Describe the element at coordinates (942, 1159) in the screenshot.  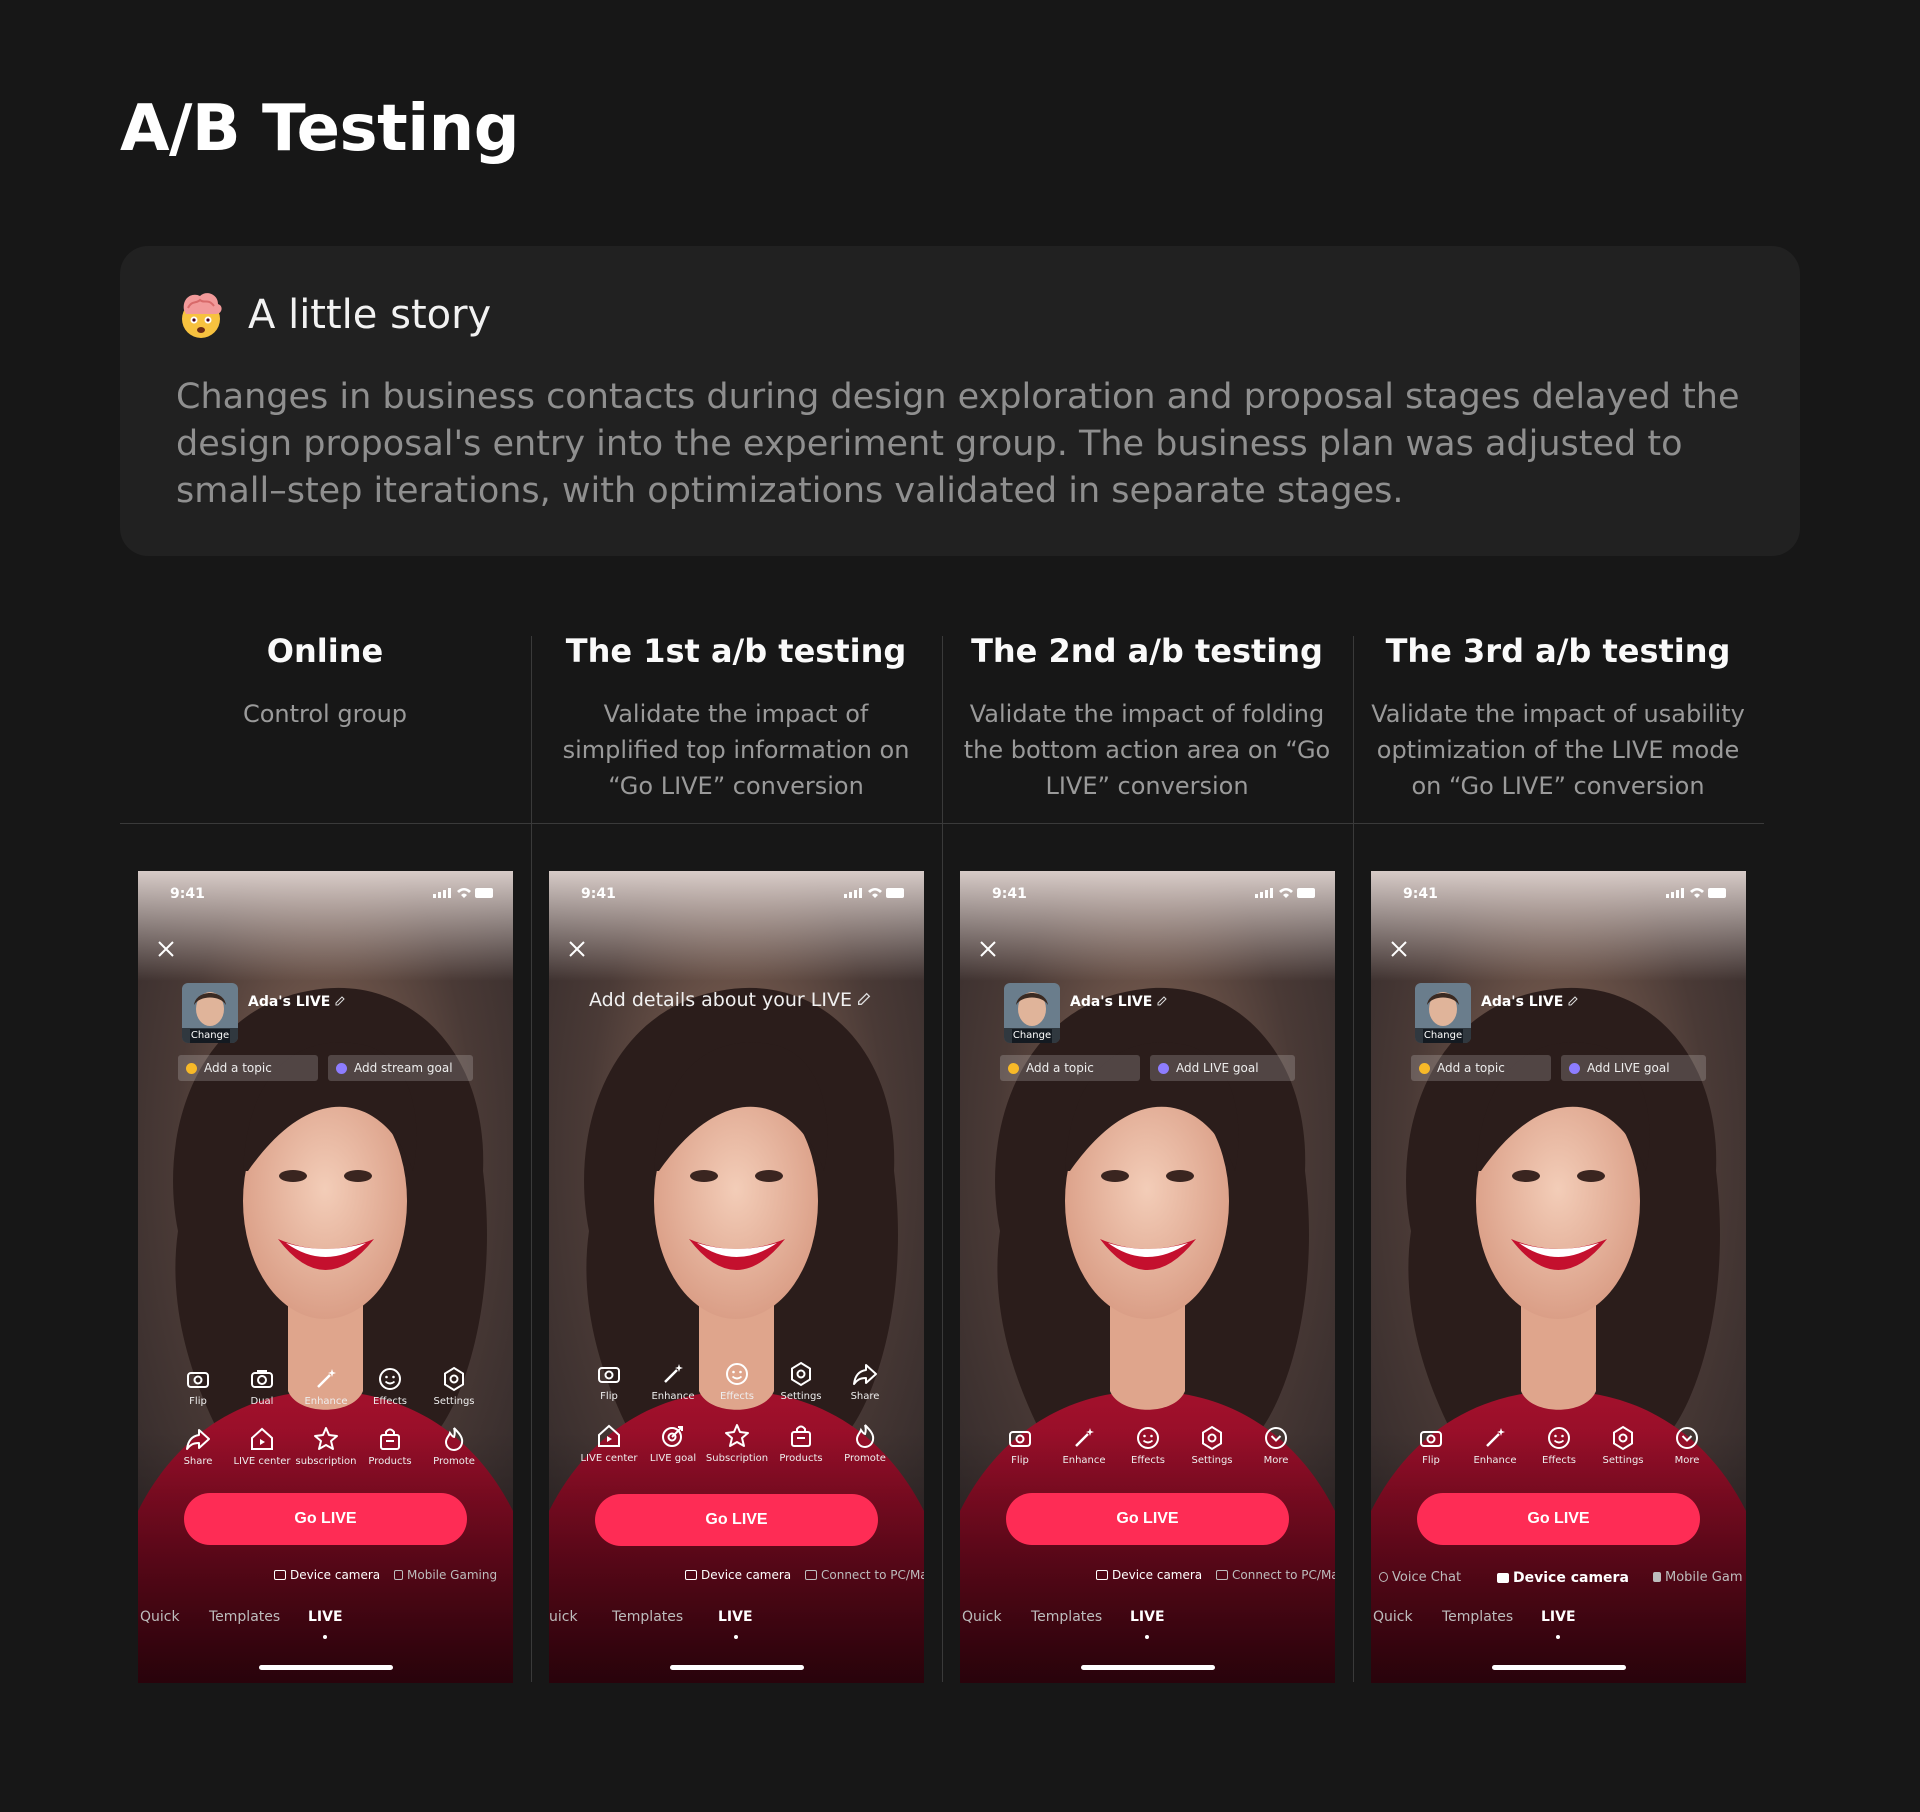
I see `column-divider` at that location.